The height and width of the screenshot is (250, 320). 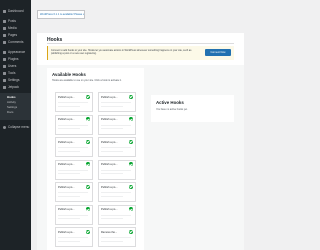 I want to click on brush-icon, so click(x=4, y=52).